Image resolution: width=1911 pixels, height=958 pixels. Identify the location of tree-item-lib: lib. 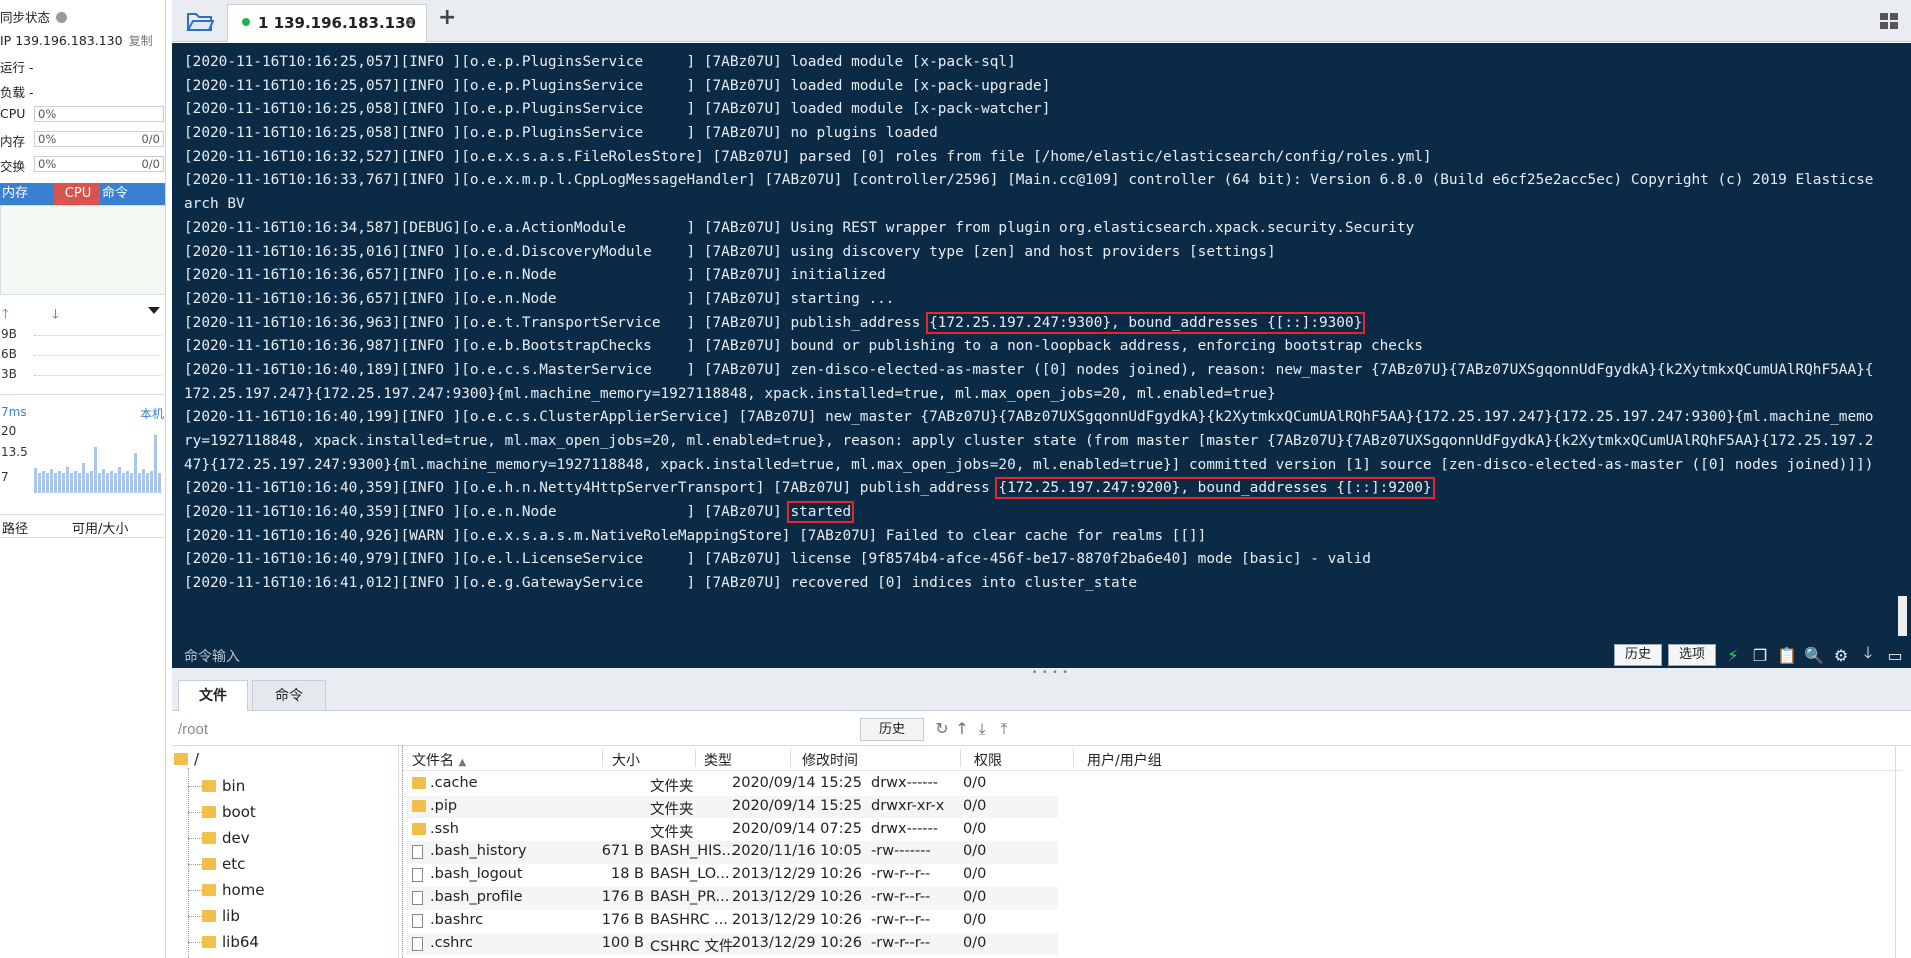
(214, 916).